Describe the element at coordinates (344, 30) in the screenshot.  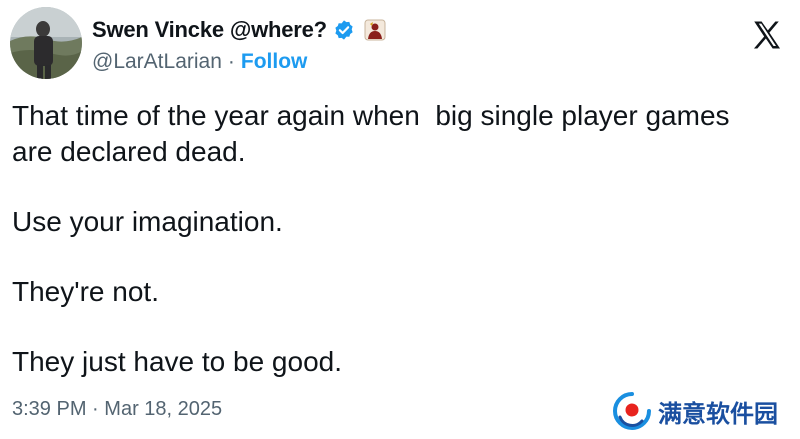
I see `verified-badge-icon` at that location.